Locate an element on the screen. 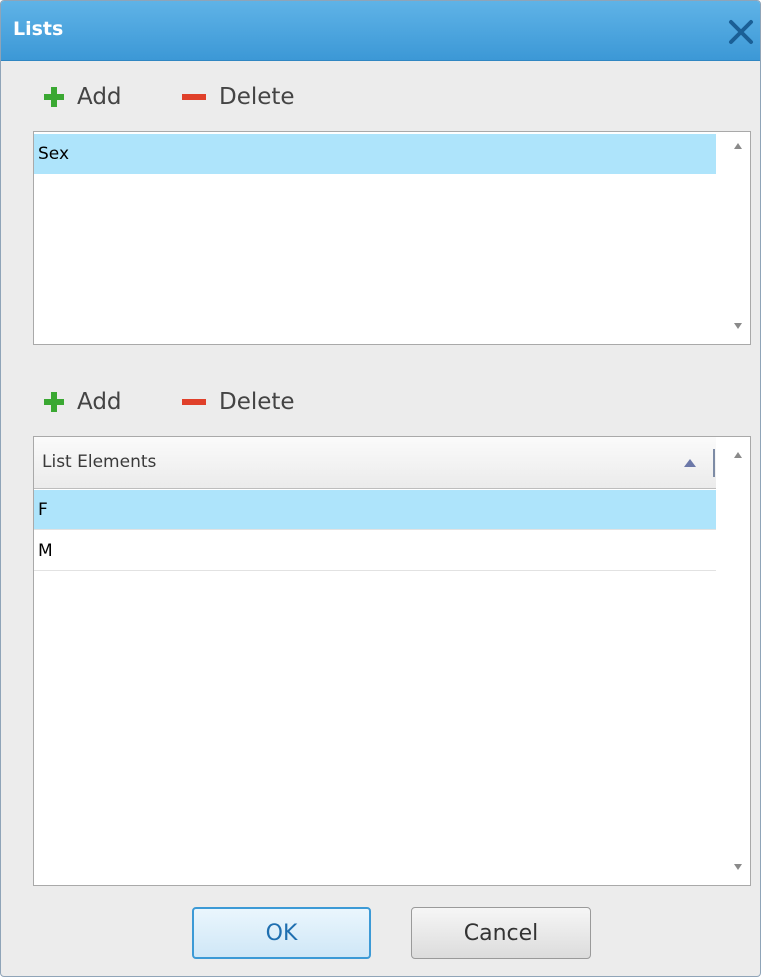  ok-button: OK is located at coordinates (281, 933).